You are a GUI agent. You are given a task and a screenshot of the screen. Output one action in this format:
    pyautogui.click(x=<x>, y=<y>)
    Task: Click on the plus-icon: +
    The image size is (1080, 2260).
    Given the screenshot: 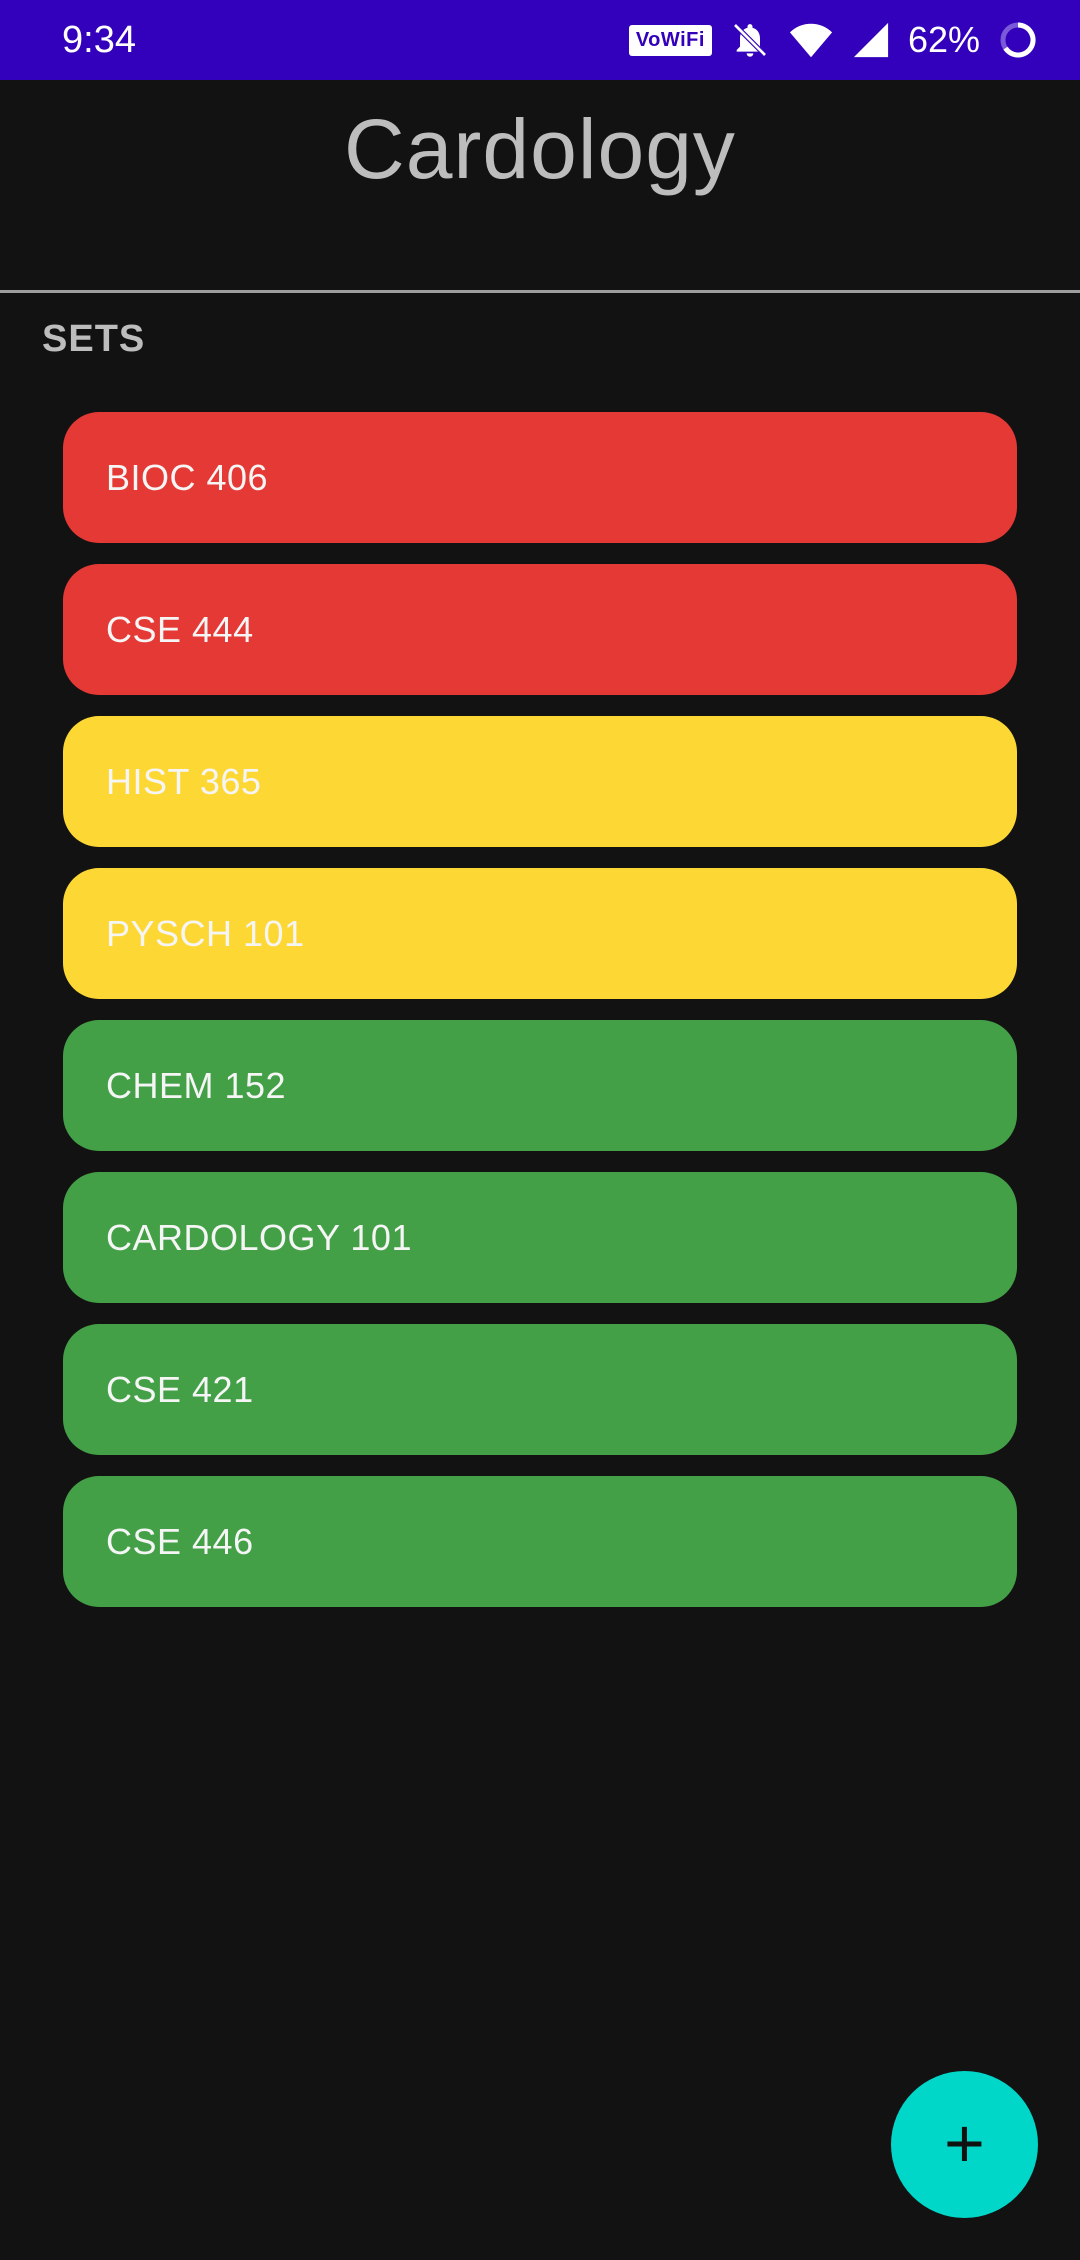 What is the action you would take?
    pyautogui.click(x=964, y=2142)
    